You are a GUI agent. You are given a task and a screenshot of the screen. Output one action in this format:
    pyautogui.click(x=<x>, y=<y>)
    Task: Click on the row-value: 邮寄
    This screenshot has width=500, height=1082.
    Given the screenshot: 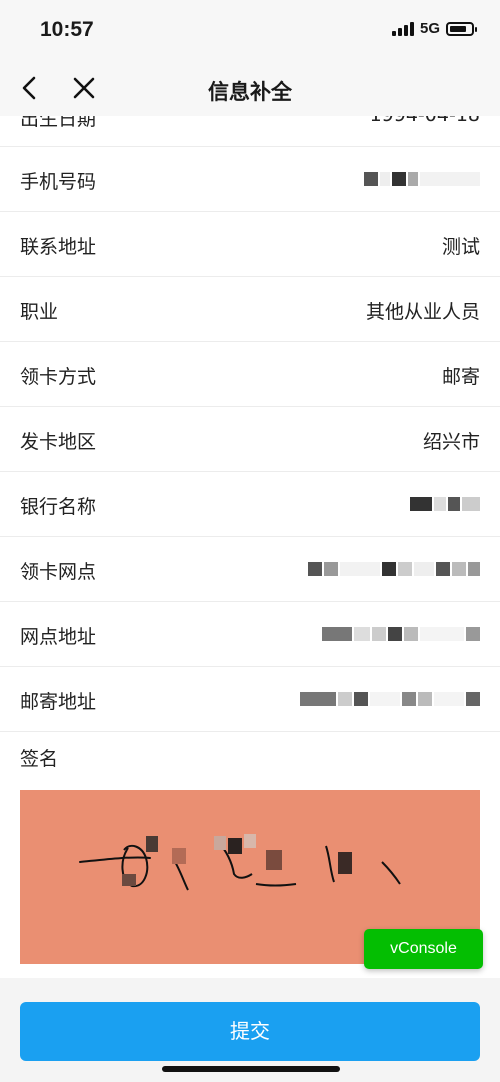 What is the action you would take?
    pyautogui.click(x=460, y=377)
    